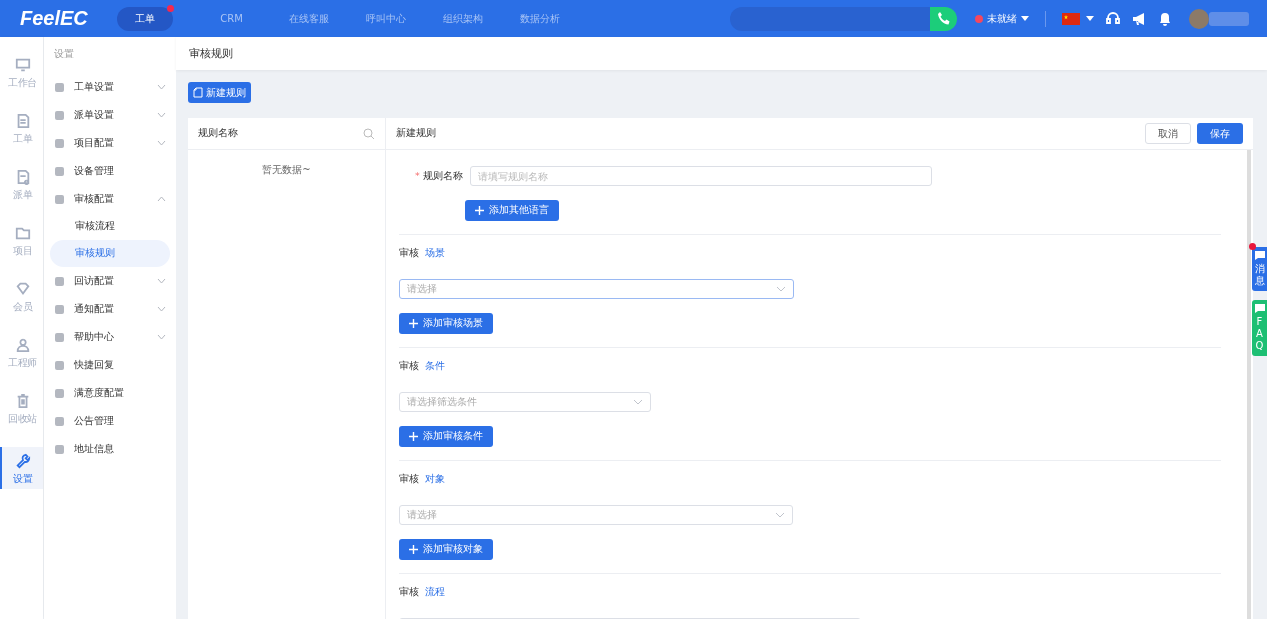  Describe the element at coordinates (512, 210) in the screenshot. I see `add-language-button: 添加其他语言` at that location.